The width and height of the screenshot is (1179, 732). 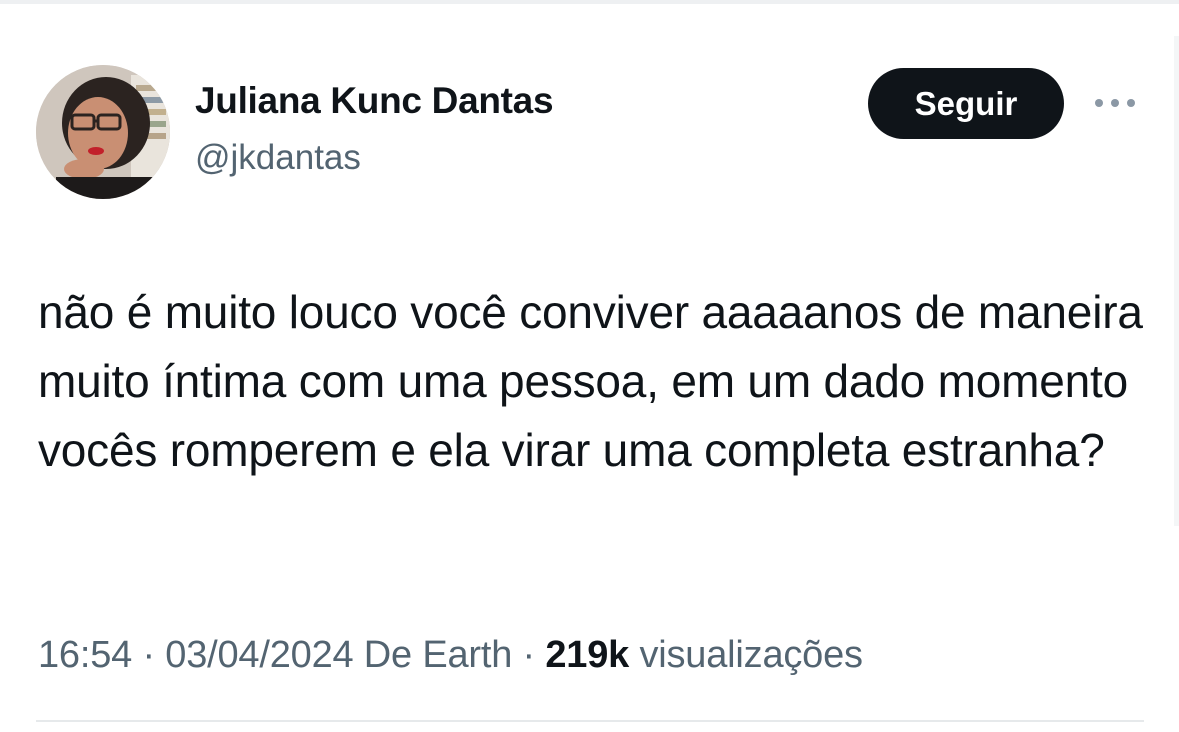 I want to click on tweet-source: De Earth, so click(x=433, y=655).